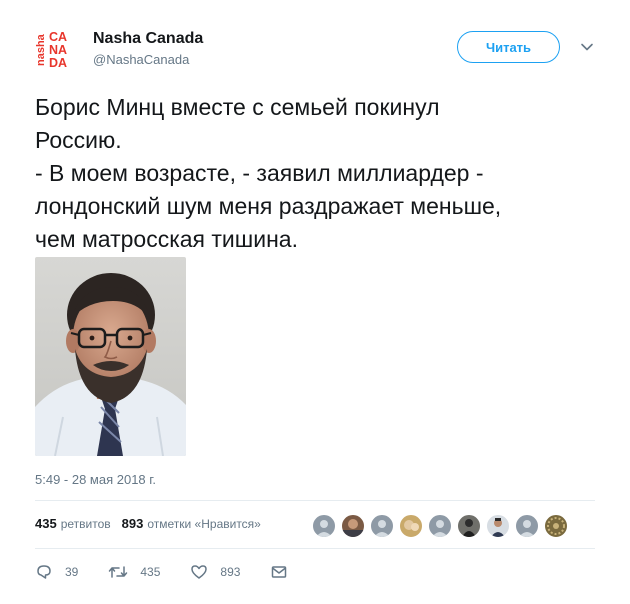 The image size is (630, 604). I want to click on tweet-line: лондонский шум меня раздражает меньше,, so click(268, 206).